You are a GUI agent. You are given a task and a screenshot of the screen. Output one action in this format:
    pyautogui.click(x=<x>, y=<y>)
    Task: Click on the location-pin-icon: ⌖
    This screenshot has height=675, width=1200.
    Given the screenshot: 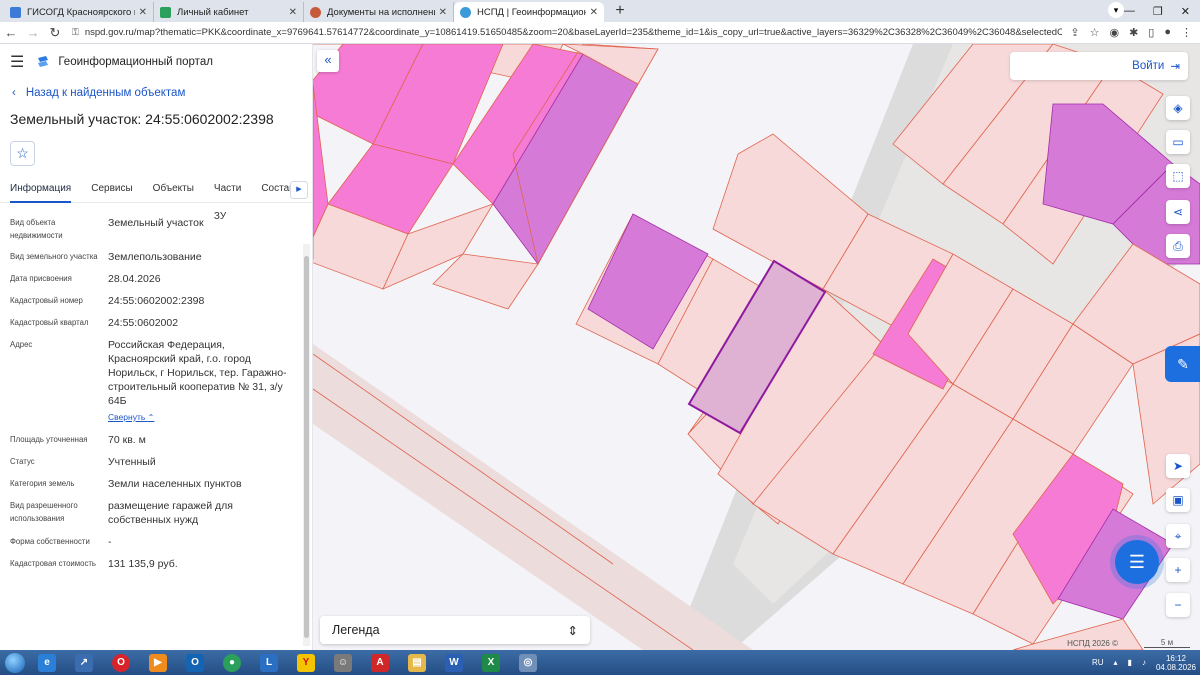 What is the action you would take?
    pyautogui.click(x=1178, y=536)
    